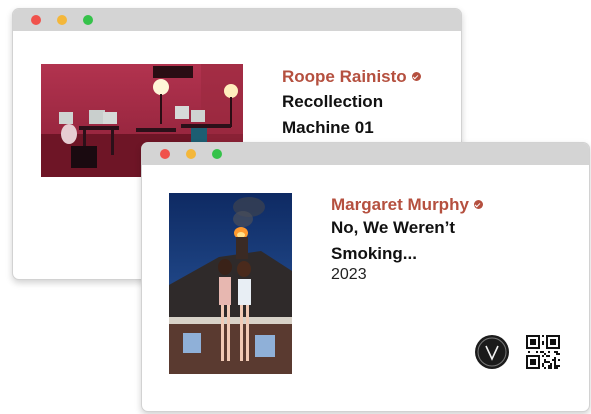 This screenshot has height=414, width=591. What do you see at coordinates (230, 283) in the screenshot?
I see `artwork-image` at bounding box center [230, 283].